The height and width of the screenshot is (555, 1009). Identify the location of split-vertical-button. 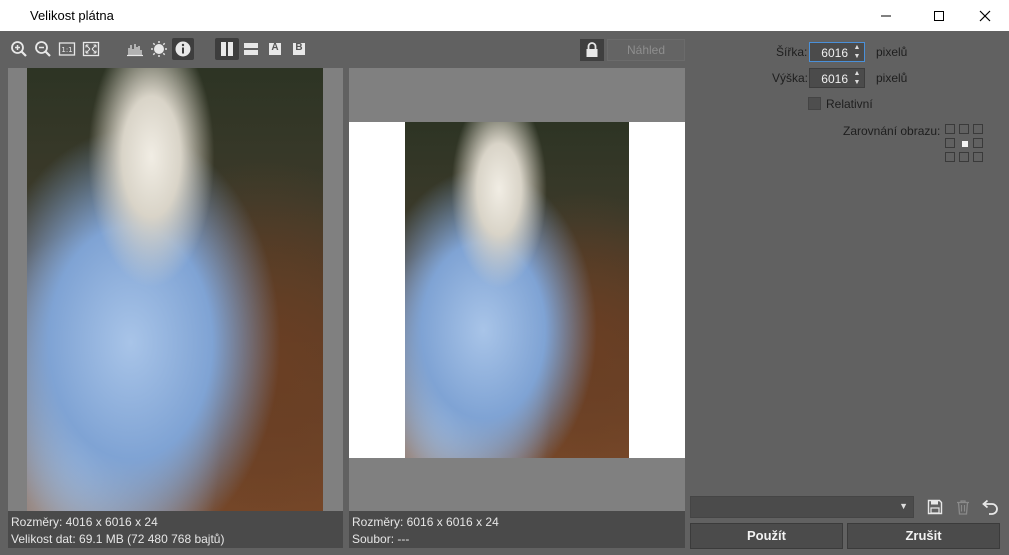
(227, 49).